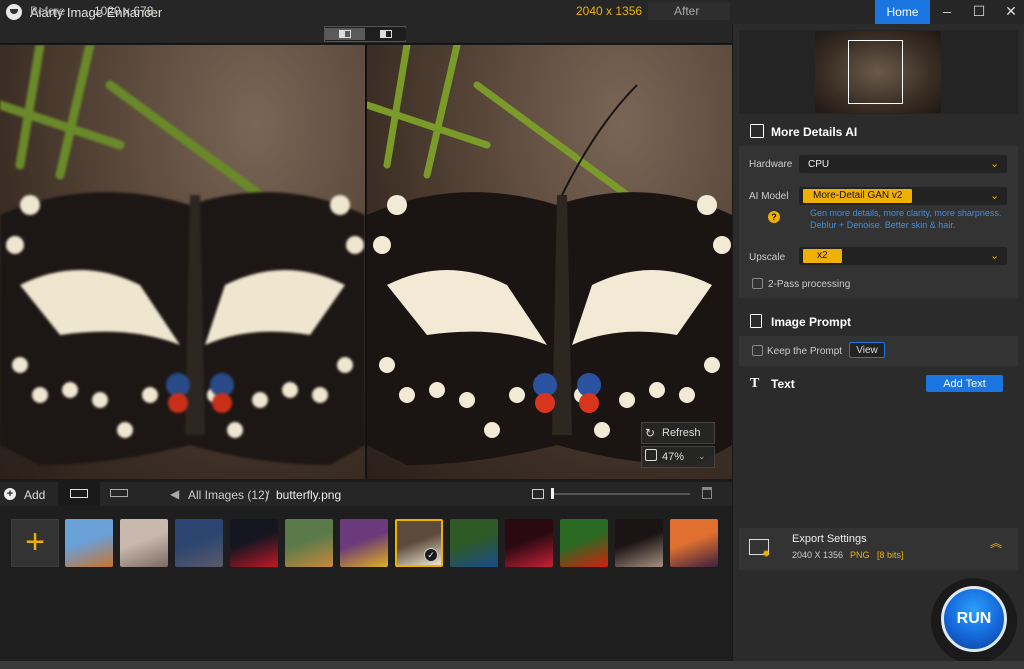  What do you see at coordinates (974, 619) in the screenshot?
I see `run-button: RUN` at bounding box center [974, 619].